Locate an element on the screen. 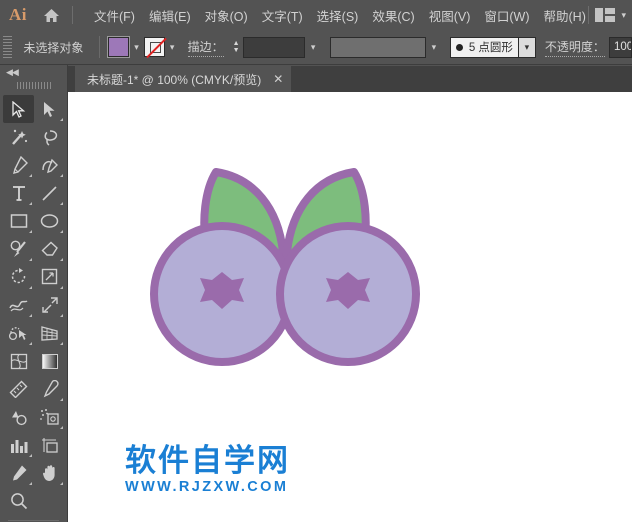 The height and width of the screenshot is (522, 632). graphic-style-field is located at coordinates (377, 47).